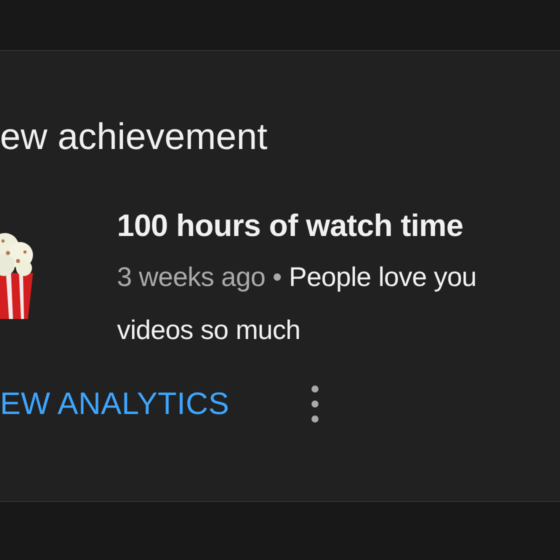  Describe the element at coordinates (290, 226) in the screenshot. I see `achievement-title: 100 hours of watch time` at that location.